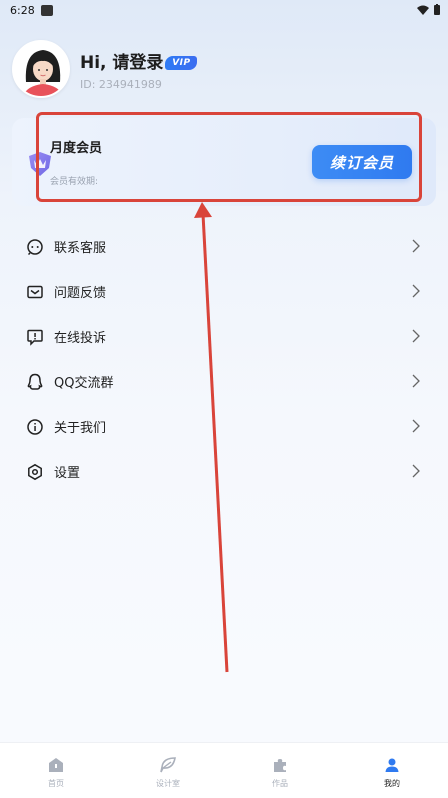 The image size is (448, 798). What do you see at coordinates (35, 247) in the screenshot?
I see `customer-service-icon` at bounding box center [35, 247].